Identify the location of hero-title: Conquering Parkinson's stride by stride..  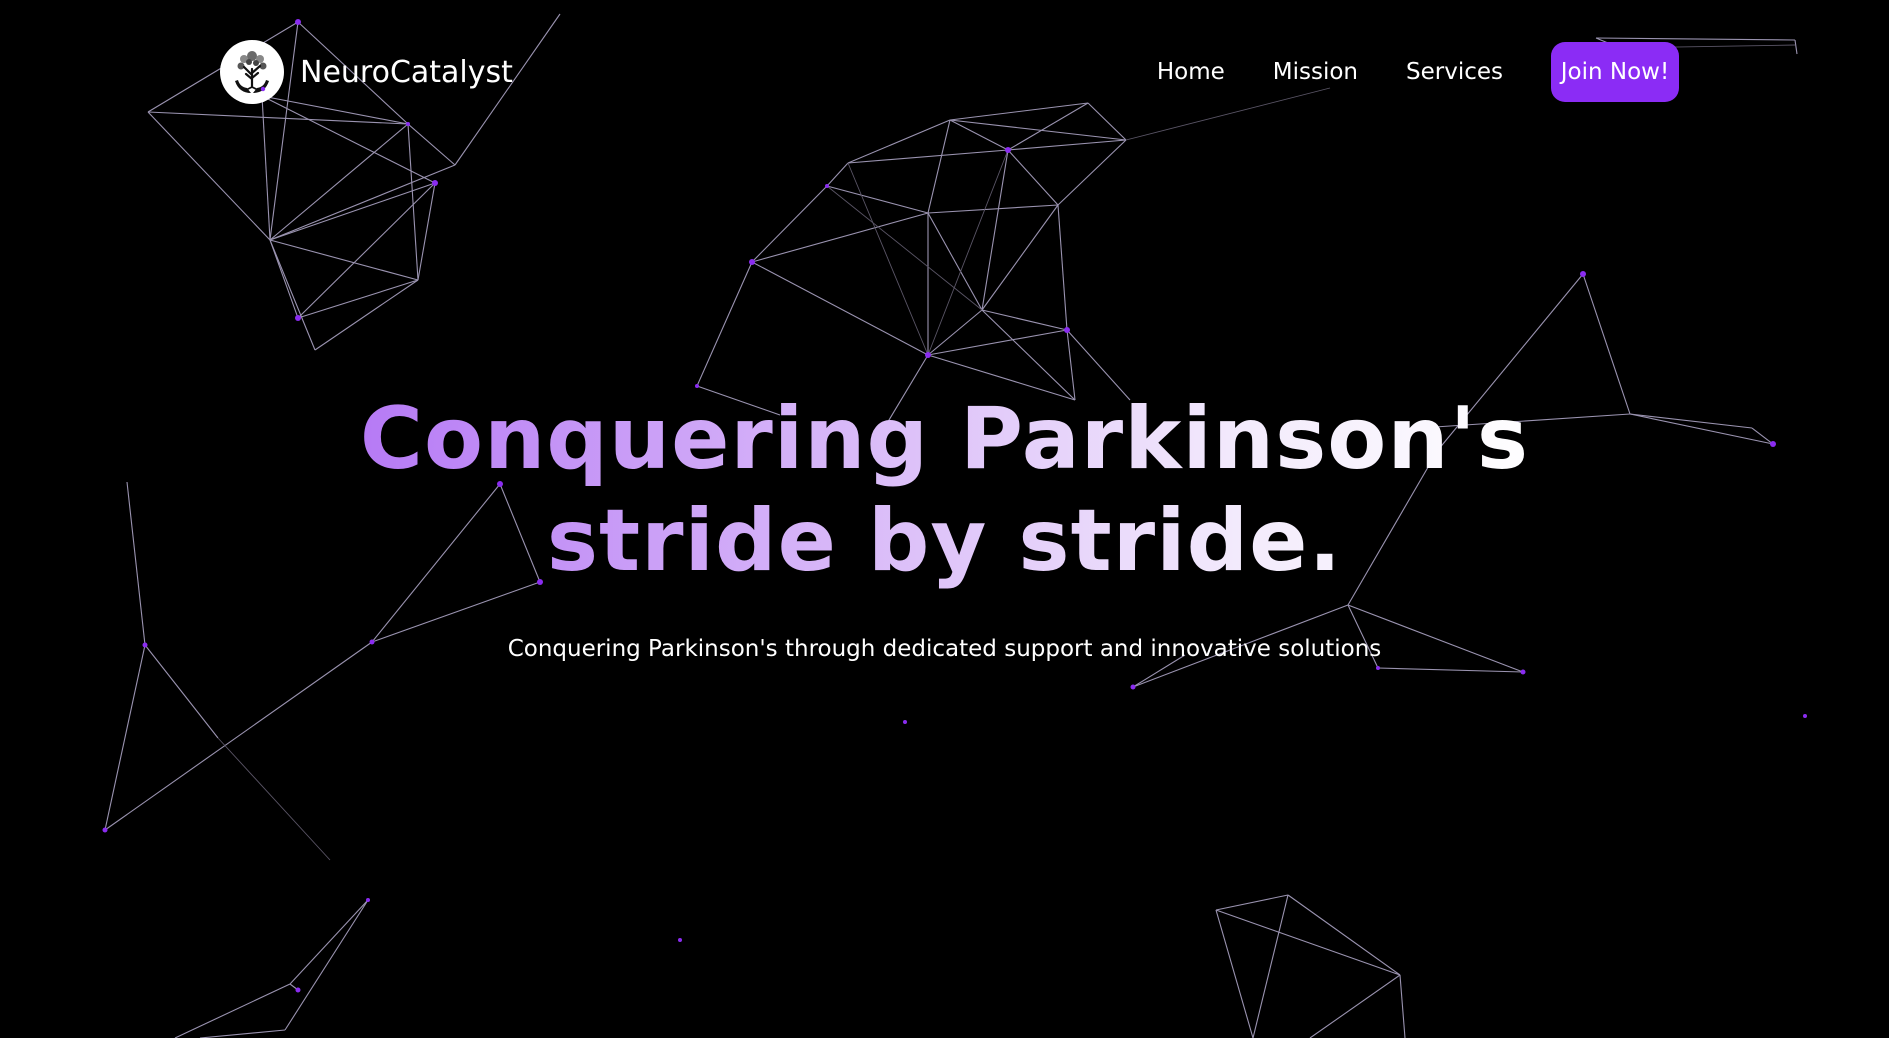
(945, 490).